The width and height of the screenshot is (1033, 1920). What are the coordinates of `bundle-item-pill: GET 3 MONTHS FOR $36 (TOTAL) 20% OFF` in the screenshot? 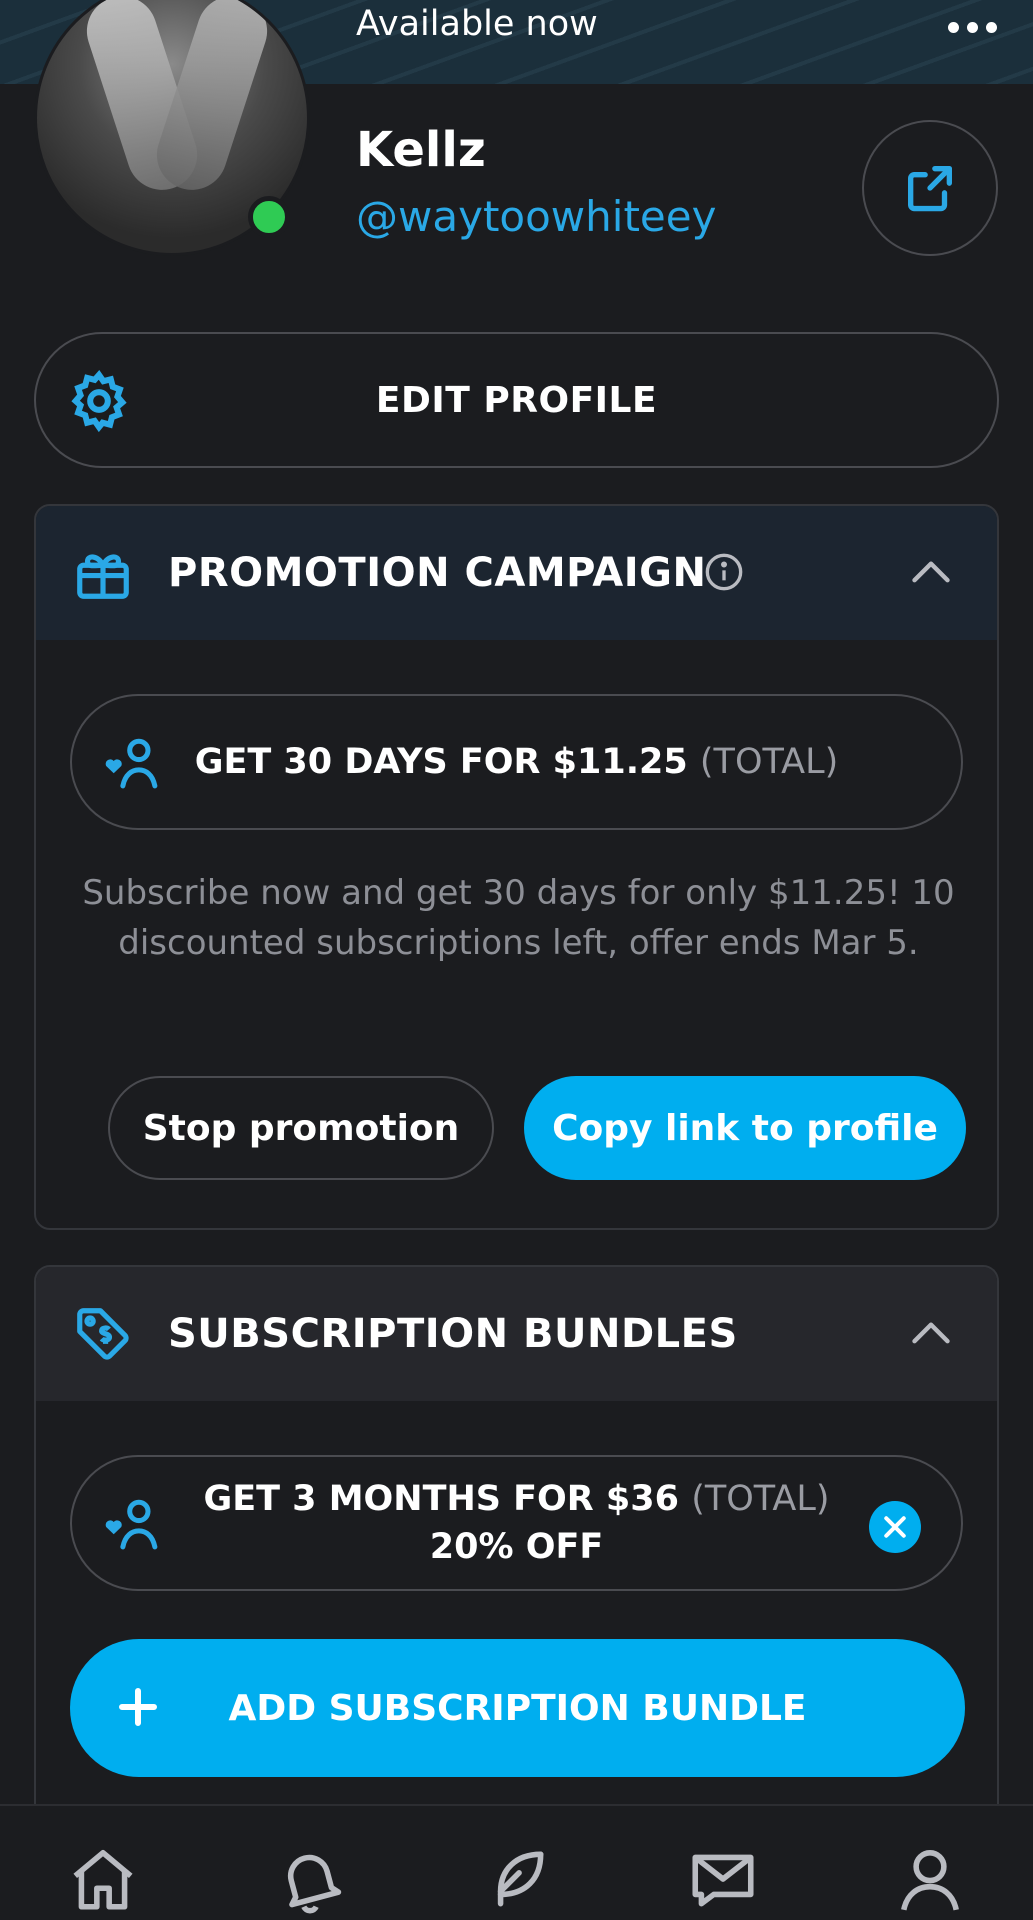 It's located at (516, 1523).